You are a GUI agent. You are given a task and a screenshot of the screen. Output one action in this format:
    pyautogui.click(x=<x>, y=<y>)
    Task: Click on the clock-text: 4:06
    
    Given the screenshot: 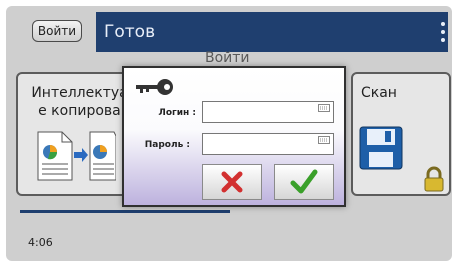 What is the action you would take?
    pyautogui.click(x=40, y=242)
    